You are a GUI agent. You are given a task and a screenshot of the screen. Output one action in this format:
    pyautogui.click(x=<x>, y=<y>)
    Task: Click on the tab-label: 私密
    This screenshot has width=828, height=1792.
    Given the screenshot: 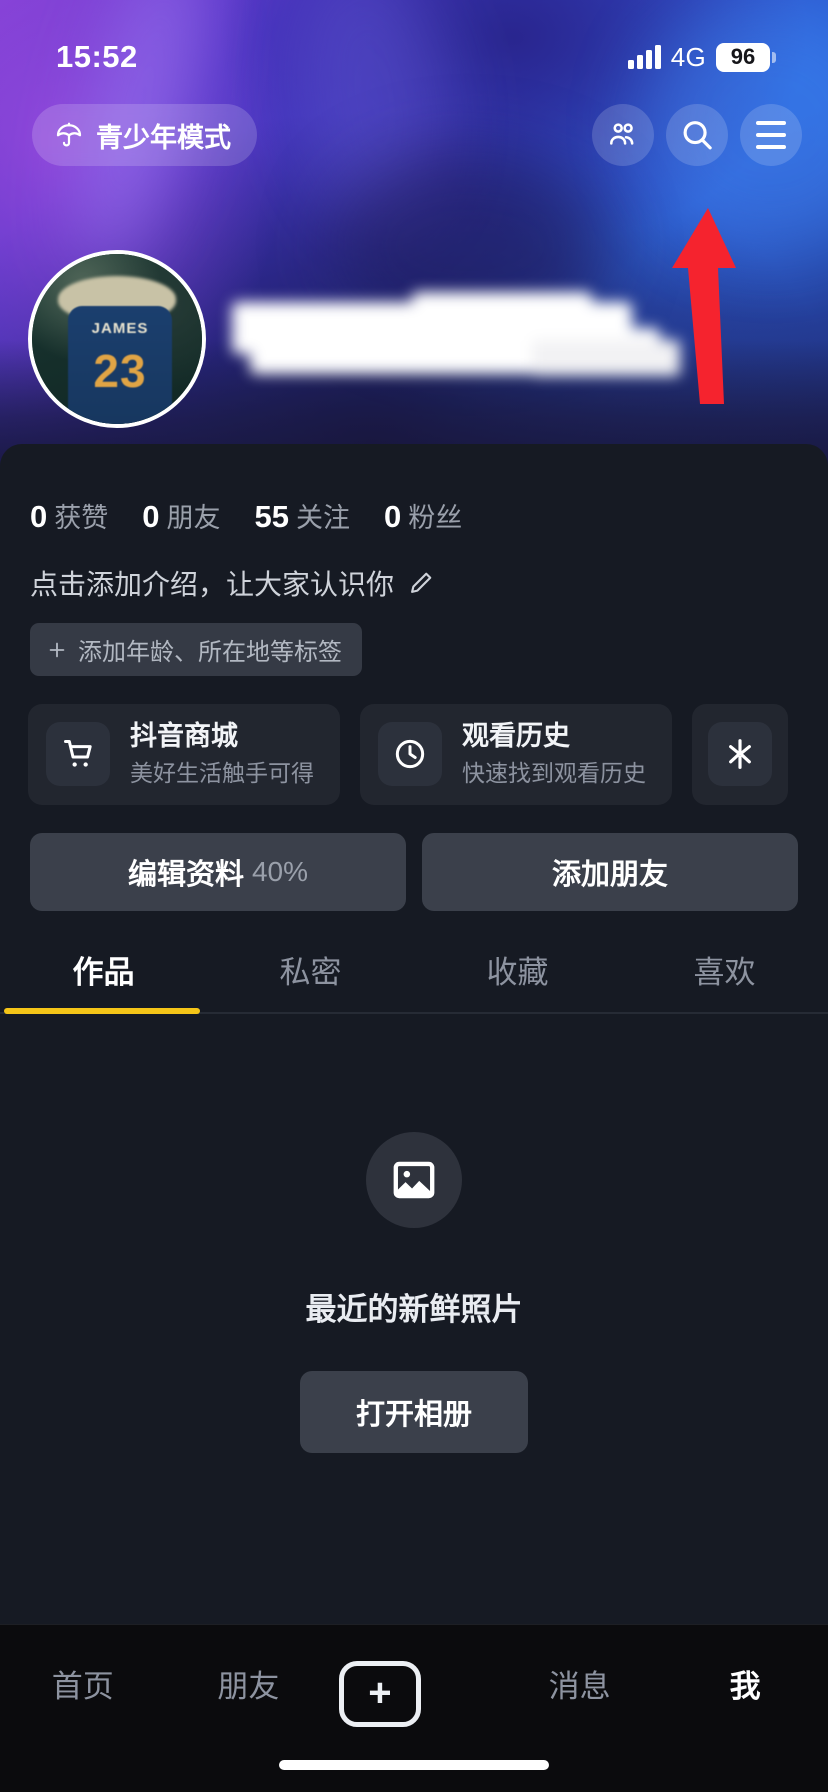 What is the action you would take?
    pyautogui.click(x=310, y=972)
    